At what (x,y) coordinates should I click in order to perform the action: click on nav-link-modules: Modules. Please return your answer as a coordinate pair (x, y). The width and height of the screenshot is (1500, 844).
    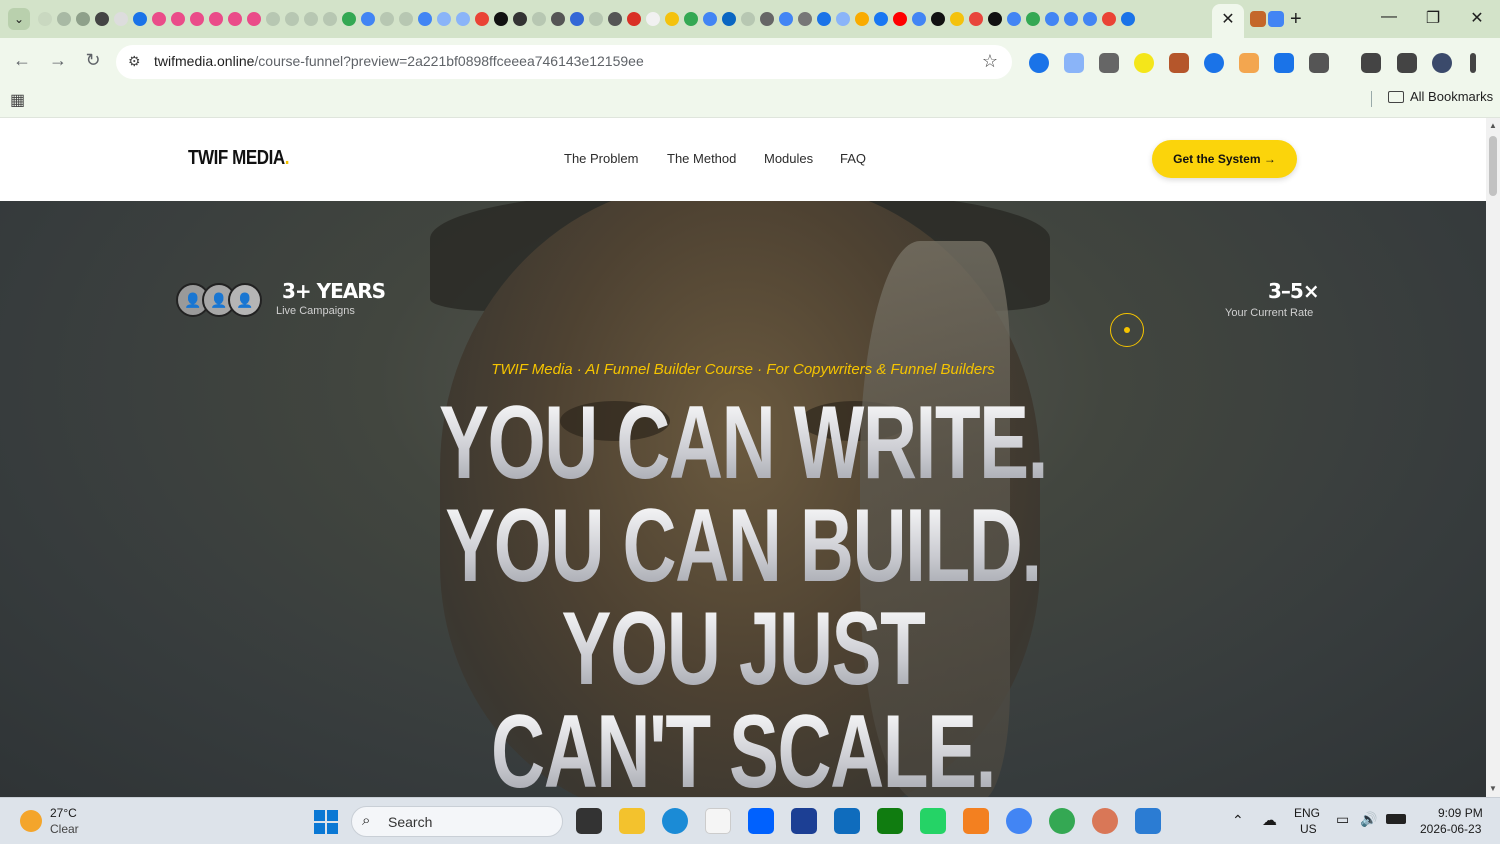
    Looking at the image, I should click on (788, 158).